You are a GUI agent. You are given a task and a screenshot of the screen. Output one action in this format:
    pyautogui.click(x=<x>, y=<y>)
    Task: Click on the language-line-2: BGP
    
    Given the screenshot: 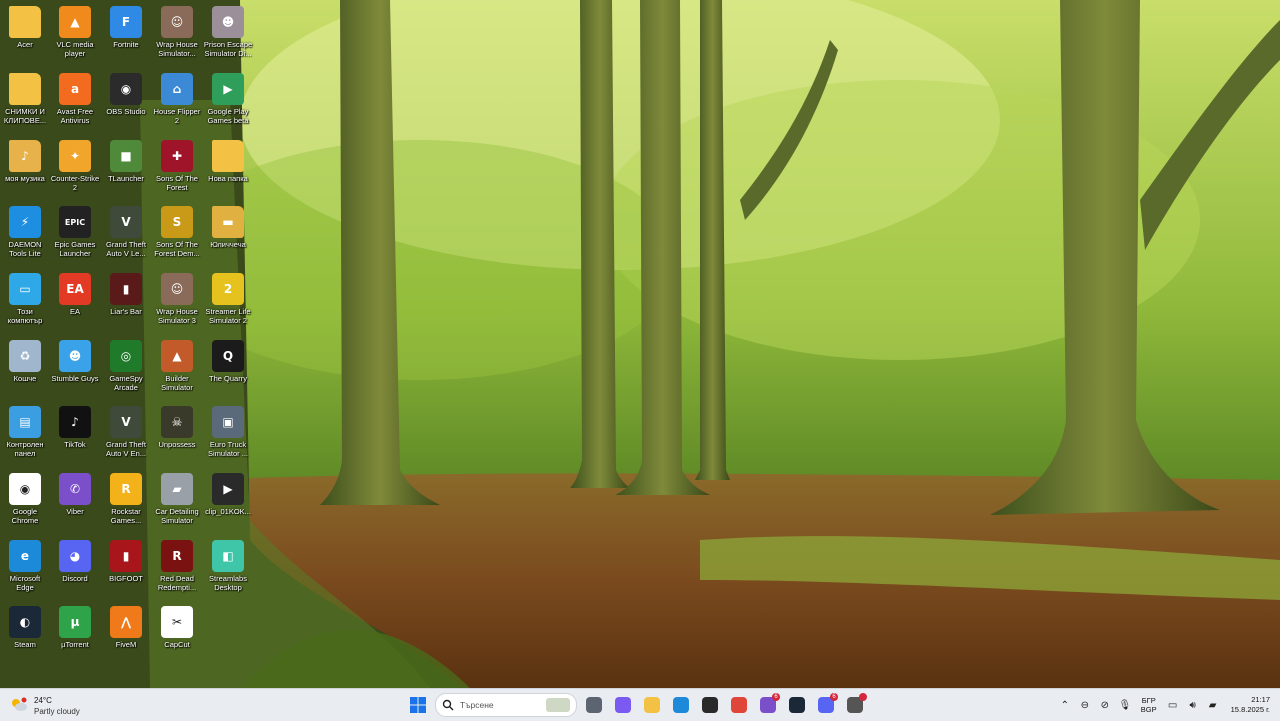 What is the action you would take?
    pyautogui.click(x=1148, y=709)
    